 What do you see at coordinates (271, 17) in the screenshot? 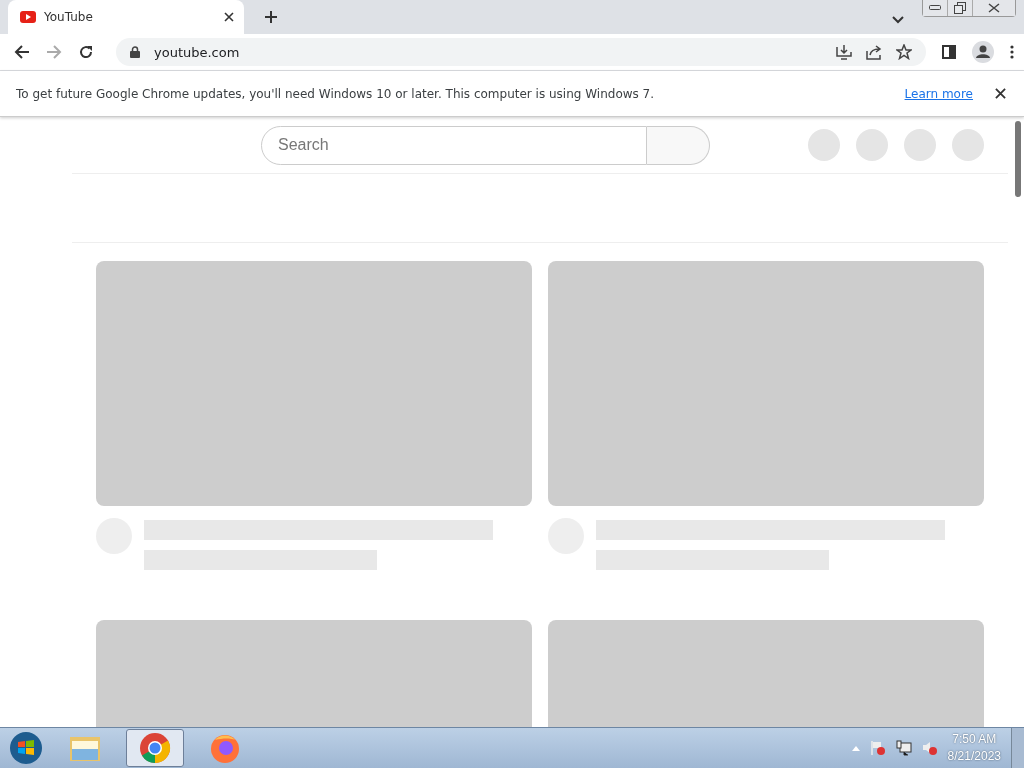
I see `new-tab-icon` at bounding box center [271, 17].